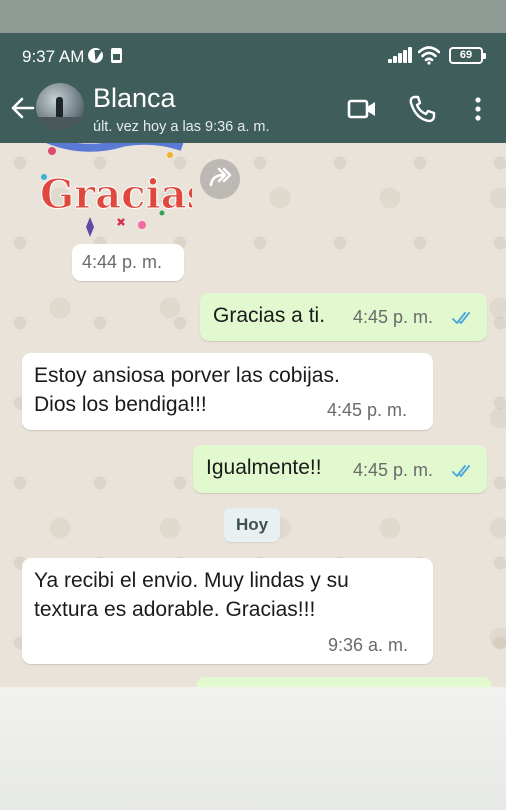 This screenshot has height=810, width=506. Describe the element at coordinates (340, 469) in the screenshot. I see `message-bubble-outgoing: Igualmente!! 4:45 p. m.` at that location.